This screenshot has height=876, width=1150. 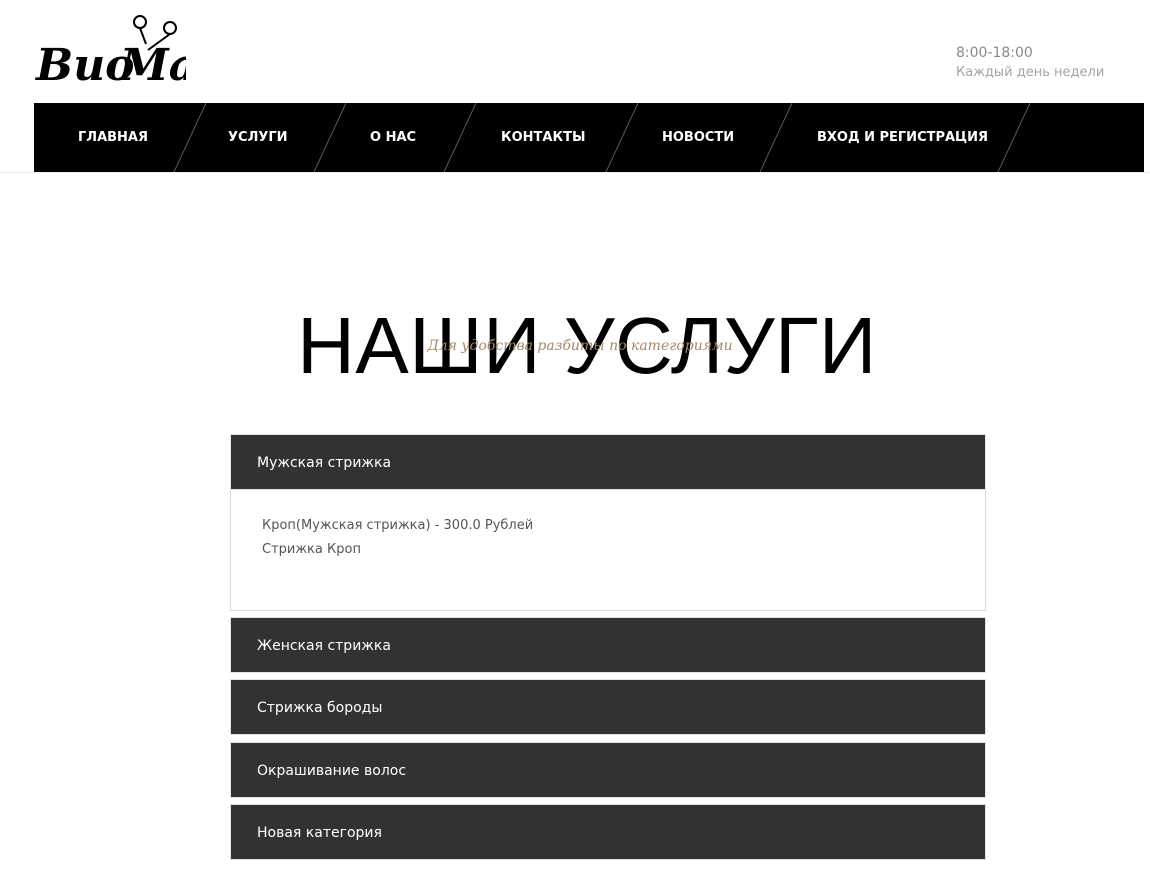 What do you see at coordinates (608, 462) in the screenshot?
I see `category-header-mens-haircut: Мужская стрижка` at bounding box center [608, 462].